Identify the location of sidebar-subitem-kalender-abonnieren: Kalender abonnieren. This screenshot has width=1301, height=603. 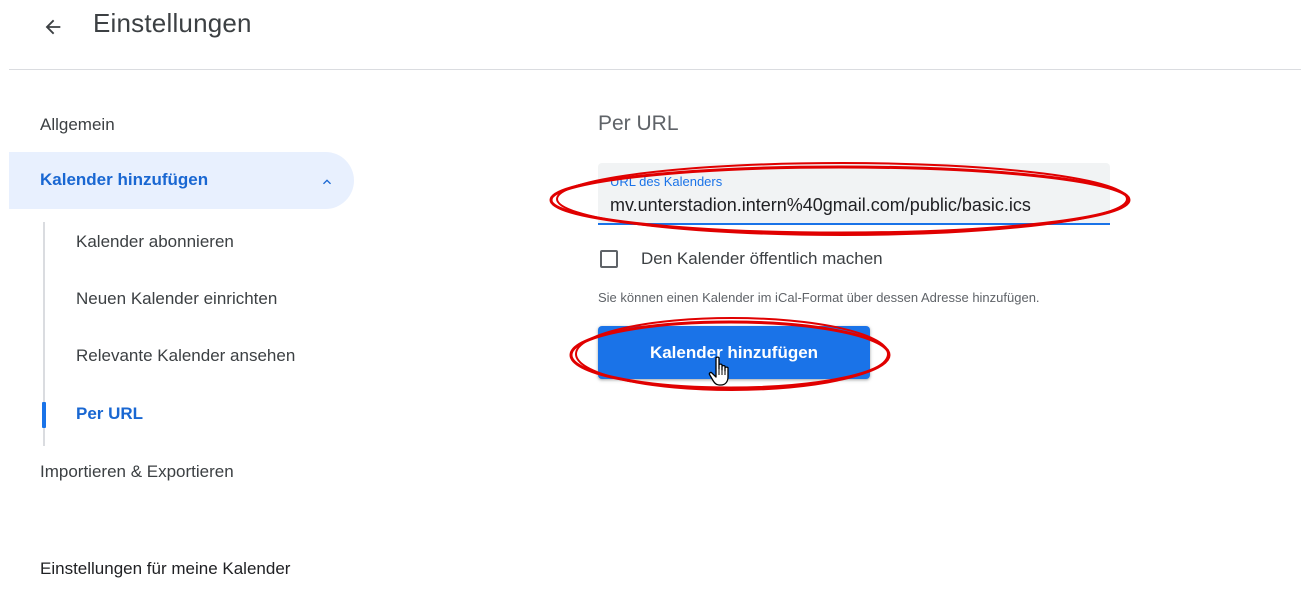
(155, 242).